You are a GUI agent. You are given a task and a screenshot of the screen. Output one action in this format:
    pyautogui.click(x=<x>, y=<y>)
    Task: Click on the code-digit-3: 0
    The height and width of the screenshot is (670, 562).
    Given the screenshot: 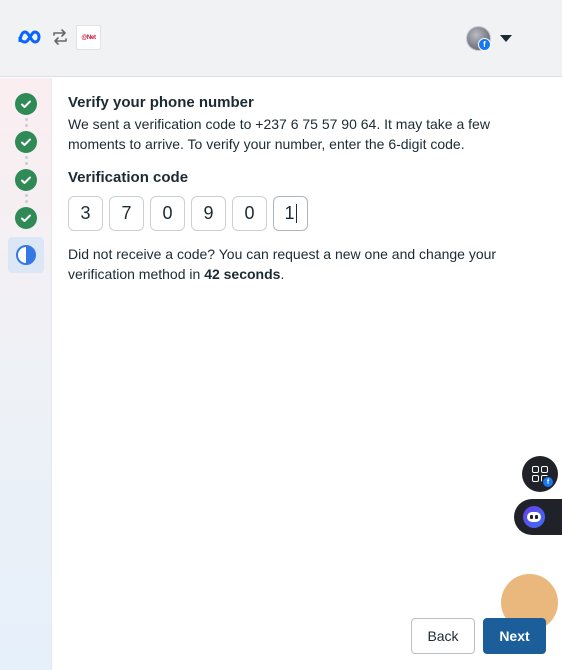 What is the action you would take?
    pyautogui.click(x=167, y=213)
    